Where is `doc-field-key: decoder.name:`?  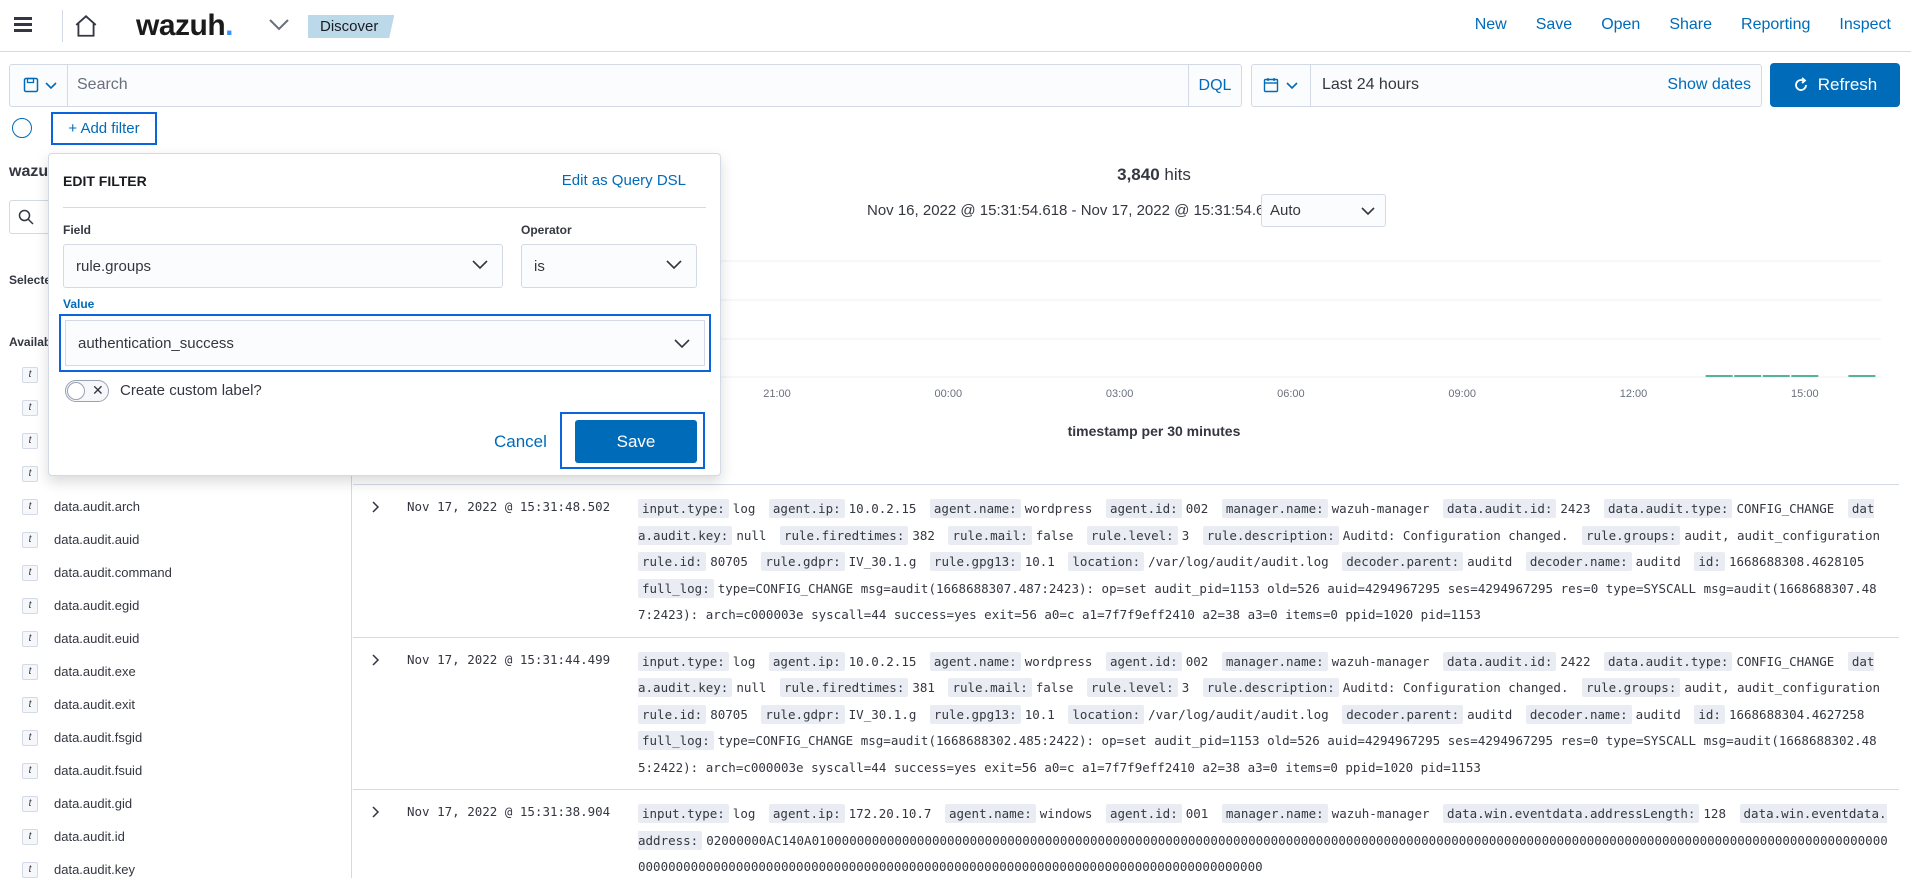 doc-field-key: decoder.name: is located at coordinates (1578, 714).